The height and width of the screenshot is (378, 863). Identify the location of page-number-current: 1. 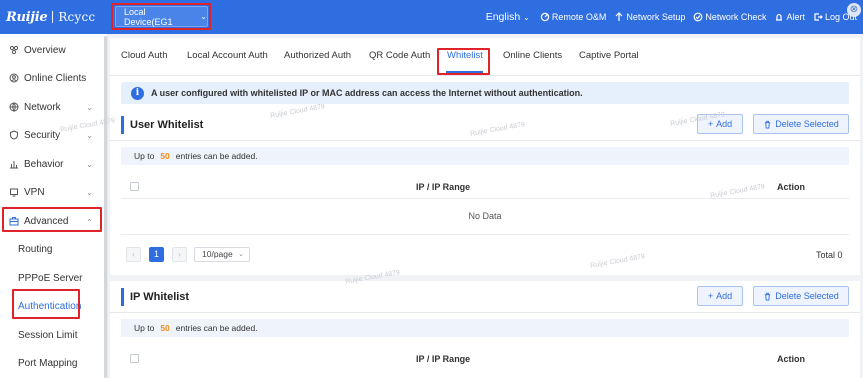
(156, 254).